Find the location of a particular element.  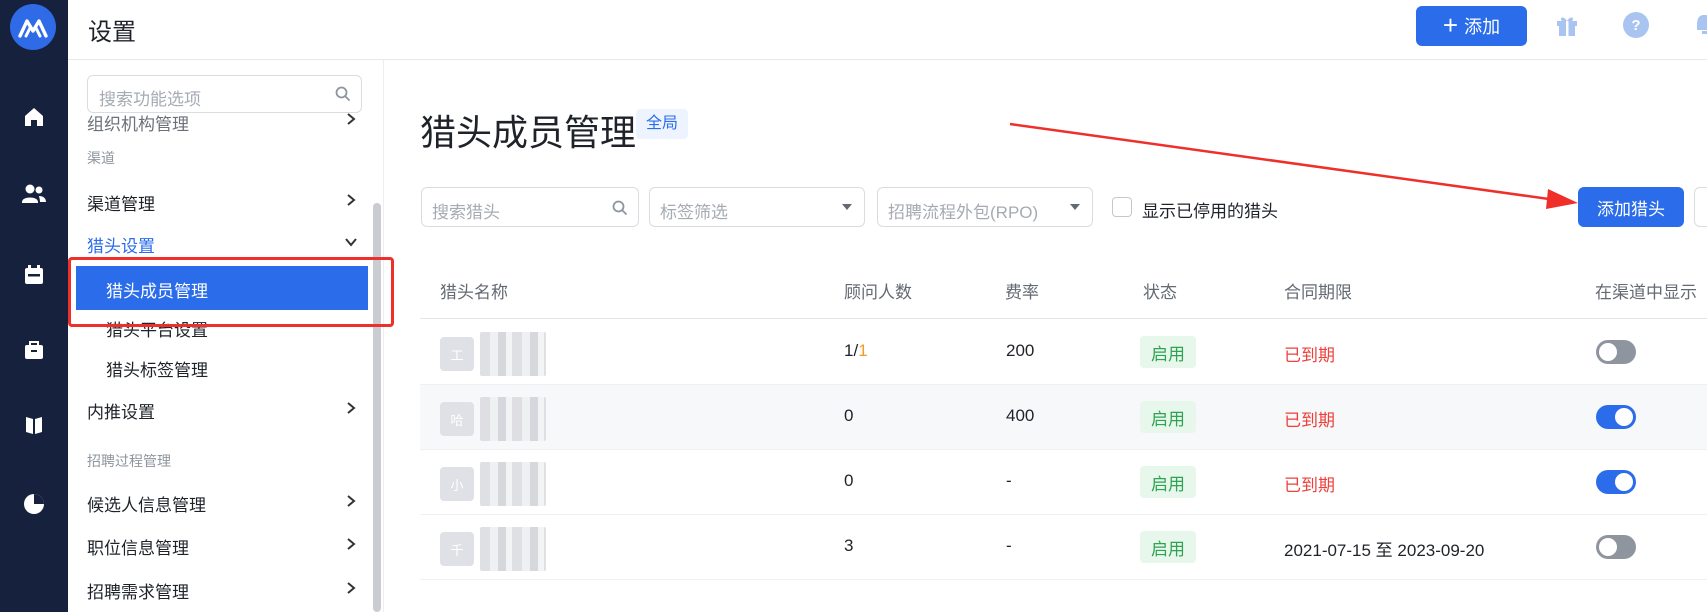

add-button-label: 添加 is located at coordinates (1482, 27).